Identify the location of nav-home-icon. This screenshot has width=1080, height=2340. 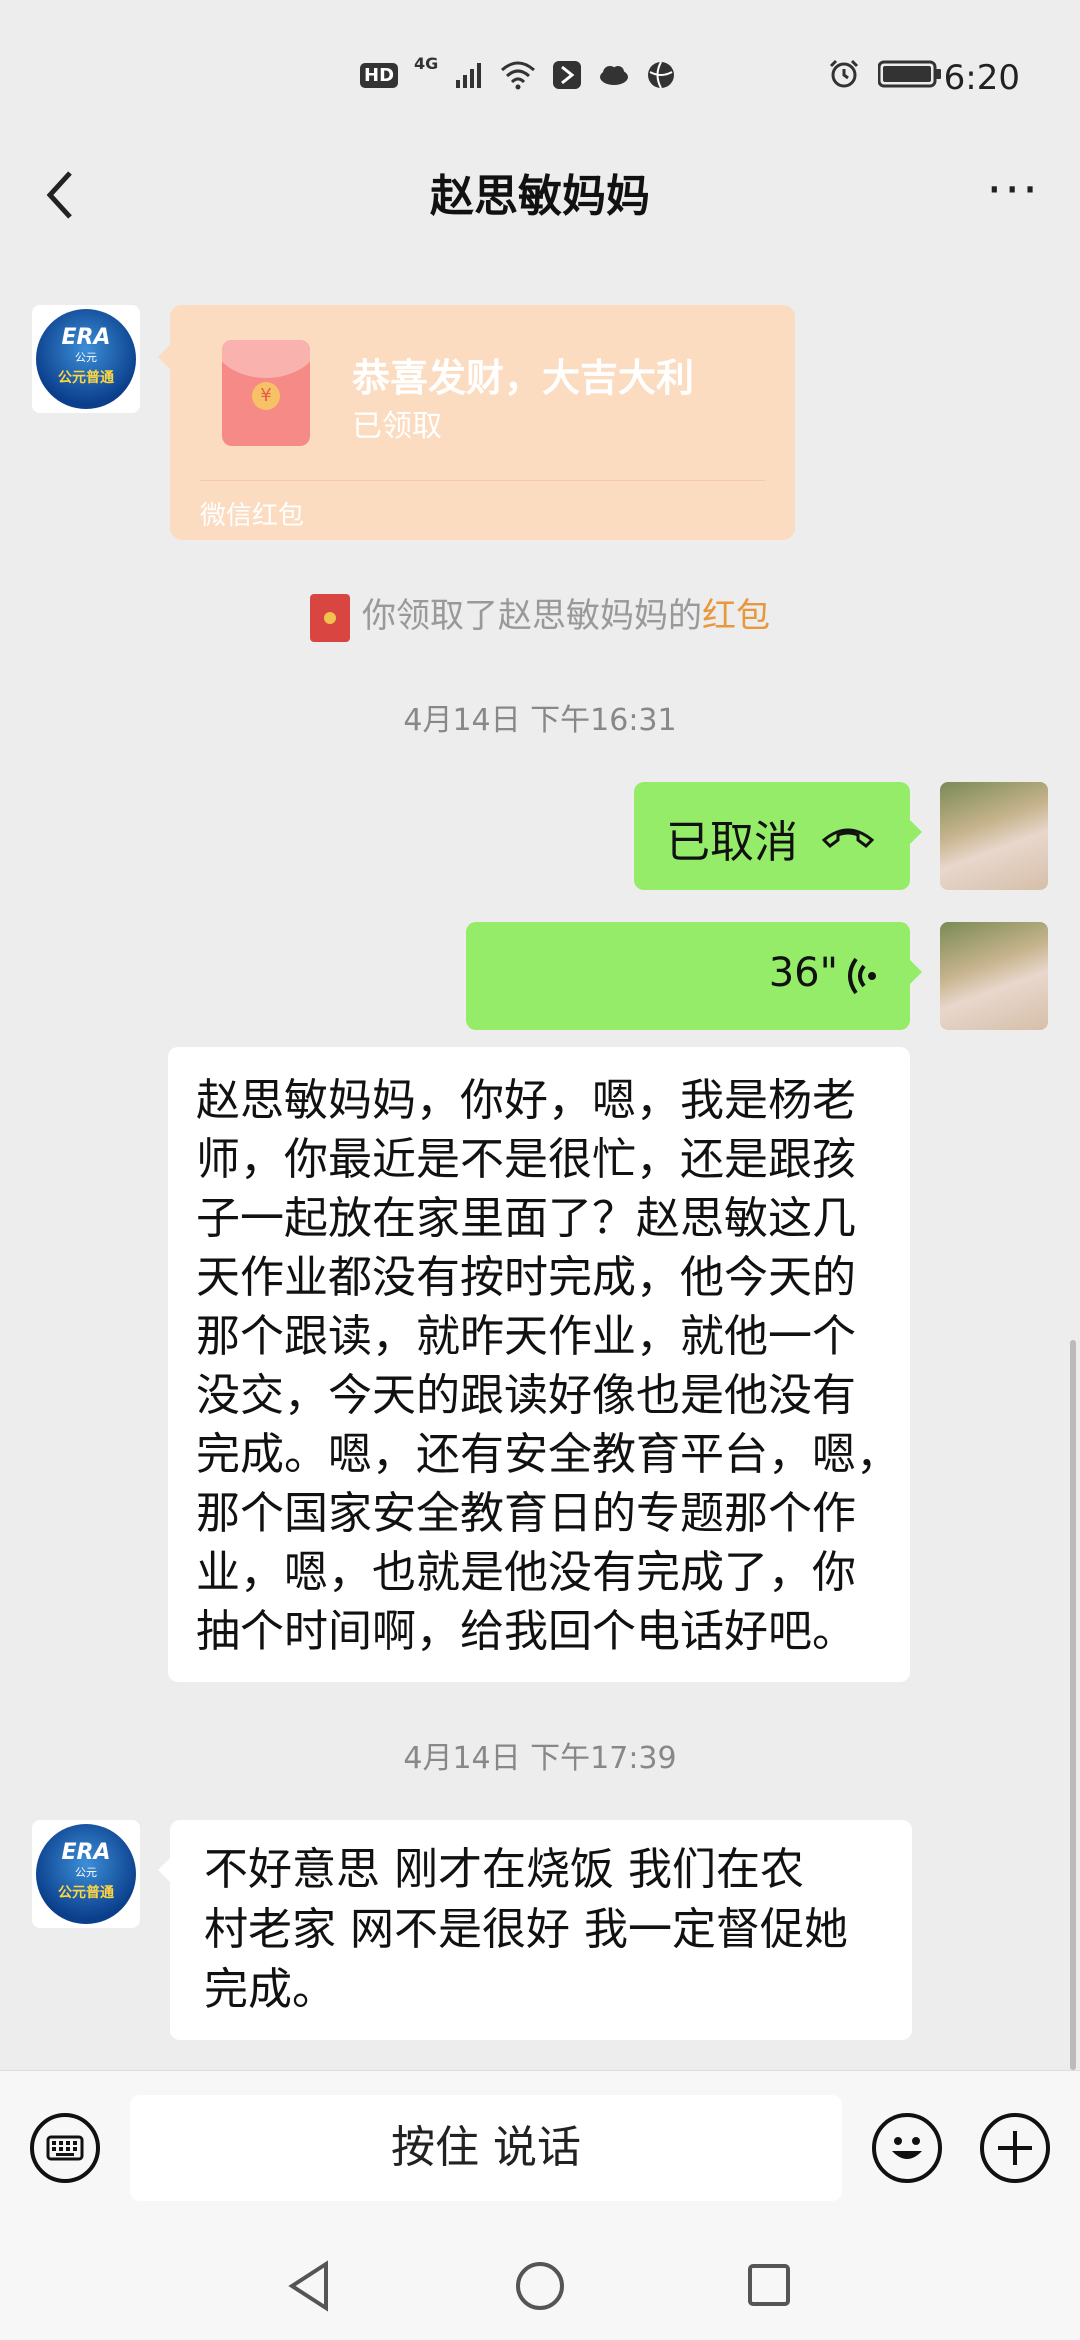
(540, 2286).